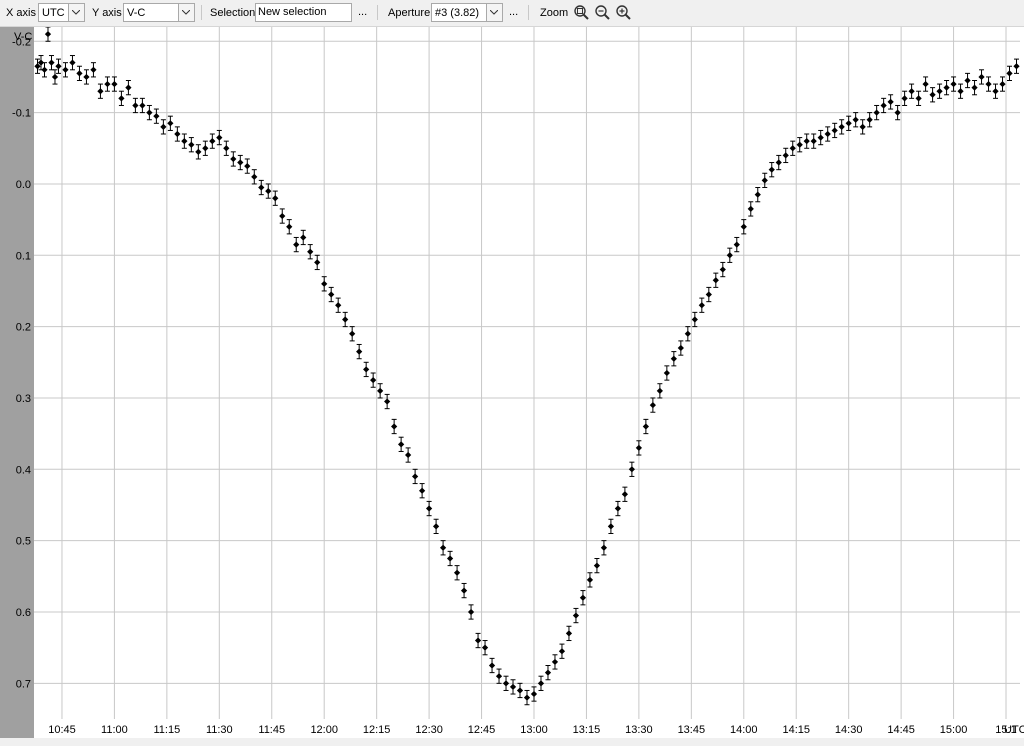 Image resolution: width=1024 pixels, height=746 pixels. What do you see at coordinates (796, 730) in the screenshot?
I see `x-tick-label: 14:15` at bounding box center [796, 730].